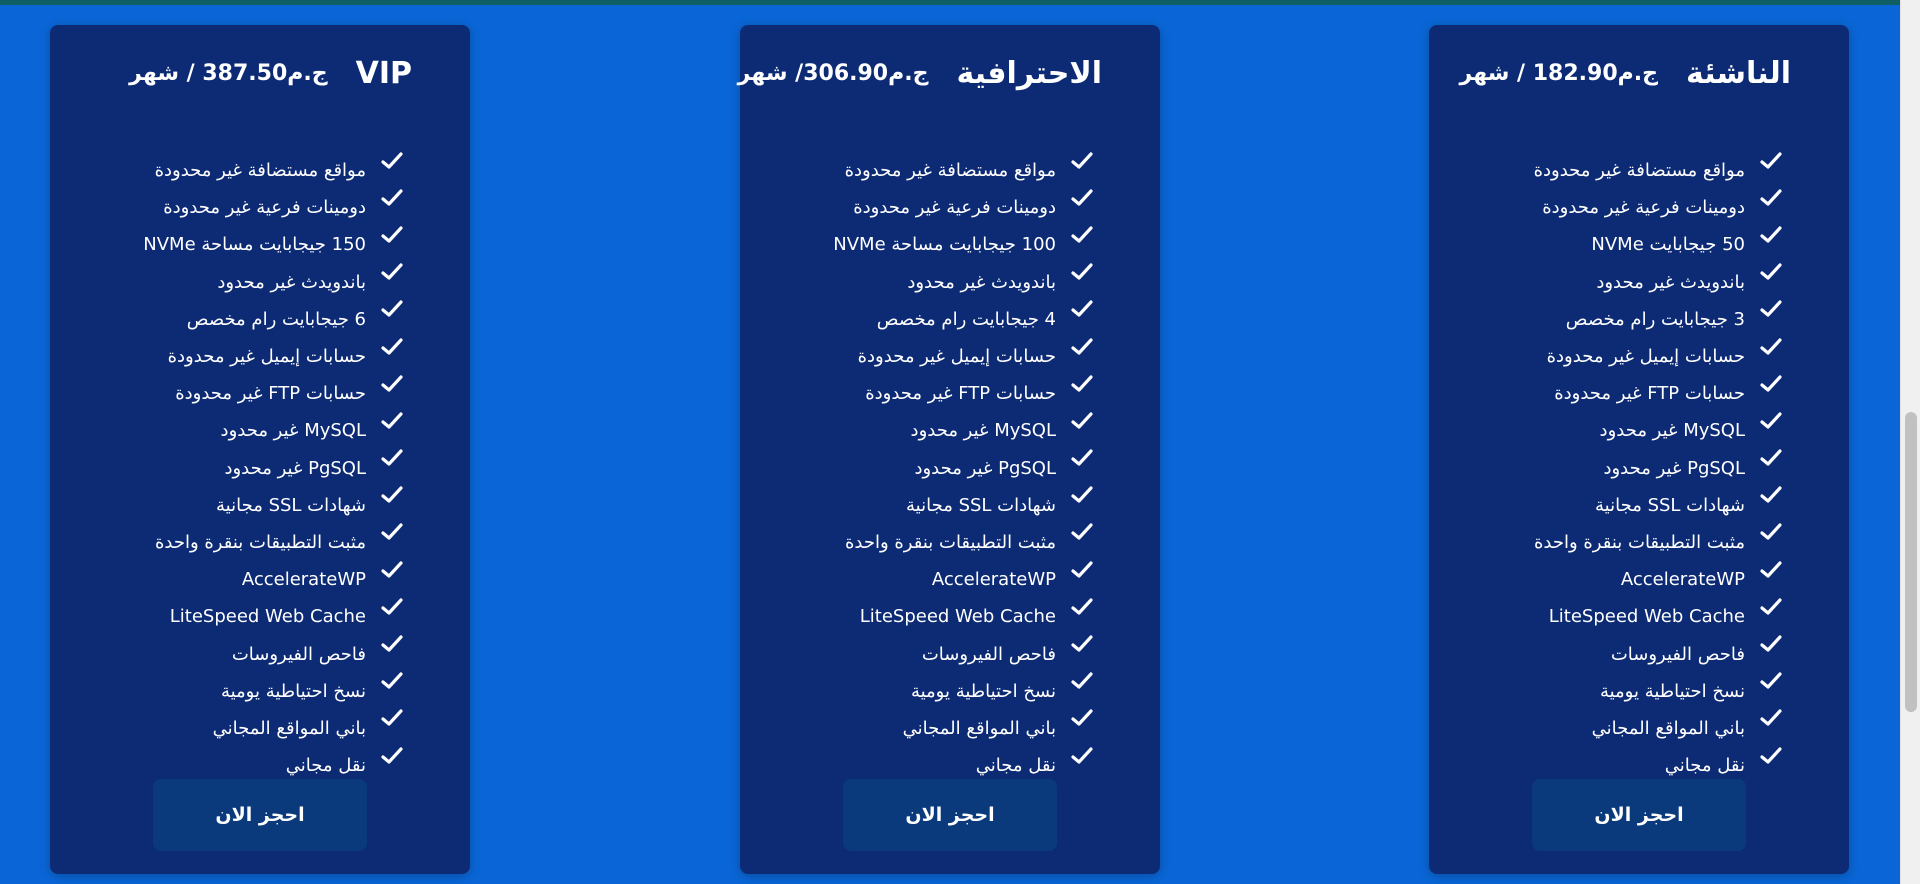 The image size is (1920, 884). Describe the element at coordinates (1620, 73) in the screenshot. I see `plan-header: الناشئة ج.م182.90 / شهر` at that location.